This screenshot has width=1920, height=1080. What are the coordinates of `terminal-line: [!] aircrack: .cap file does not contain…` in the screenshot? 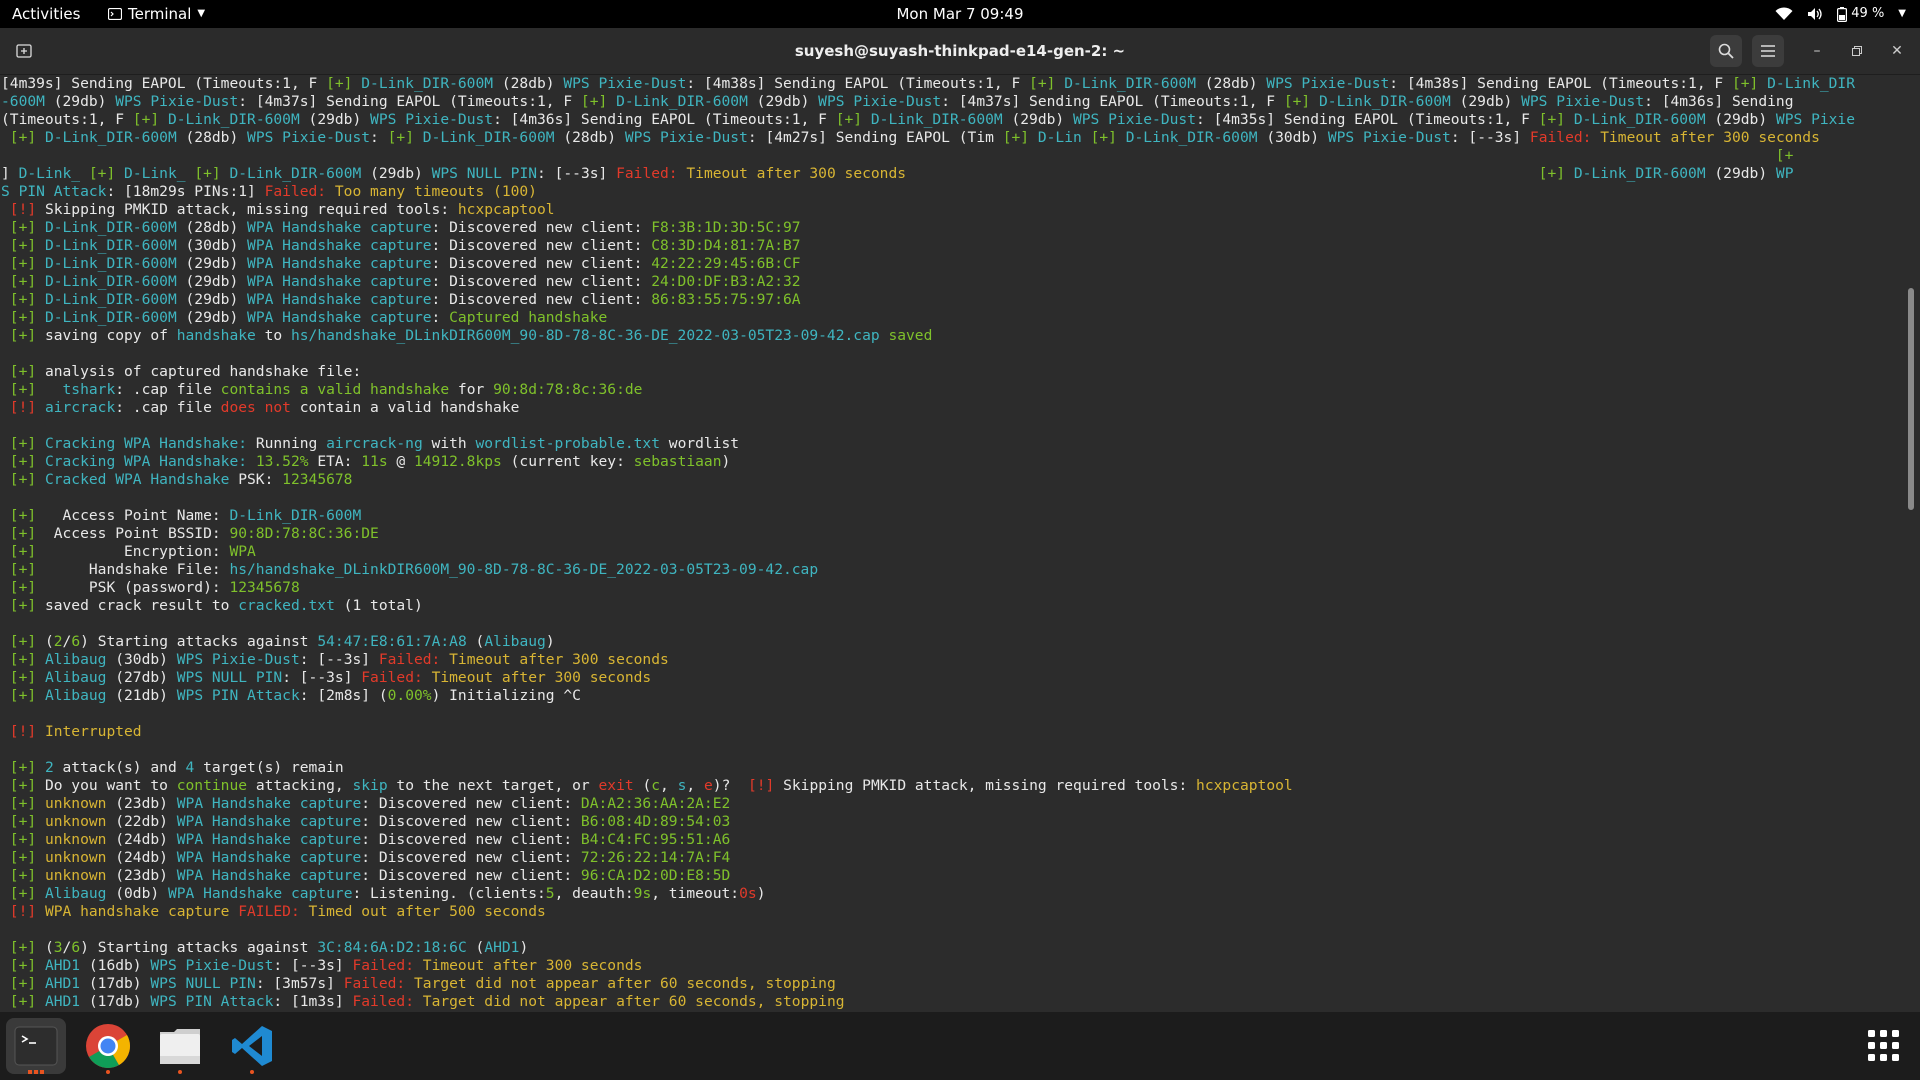 It's located at (950, 408).